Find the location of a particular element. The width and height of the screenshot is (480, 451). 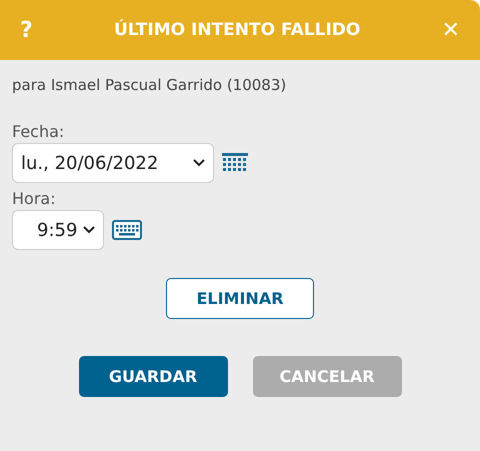

calendar-icon is located at coordinates (235, 163).